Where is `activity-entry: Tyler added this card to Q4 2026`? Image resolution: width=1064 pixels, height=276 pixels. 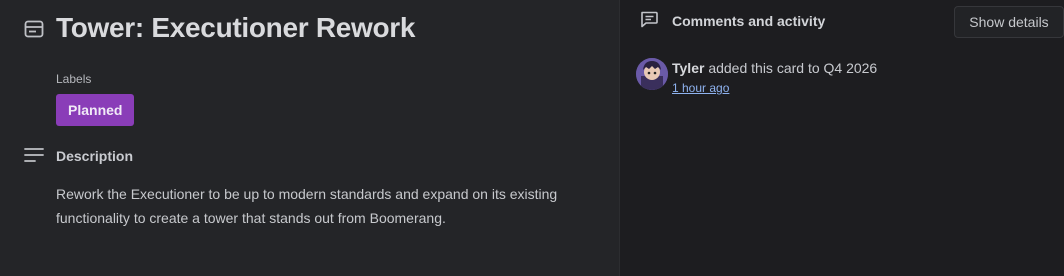
activity-entry: Tyler added this card to Q4 2026 is located at coordinates (774, 68).